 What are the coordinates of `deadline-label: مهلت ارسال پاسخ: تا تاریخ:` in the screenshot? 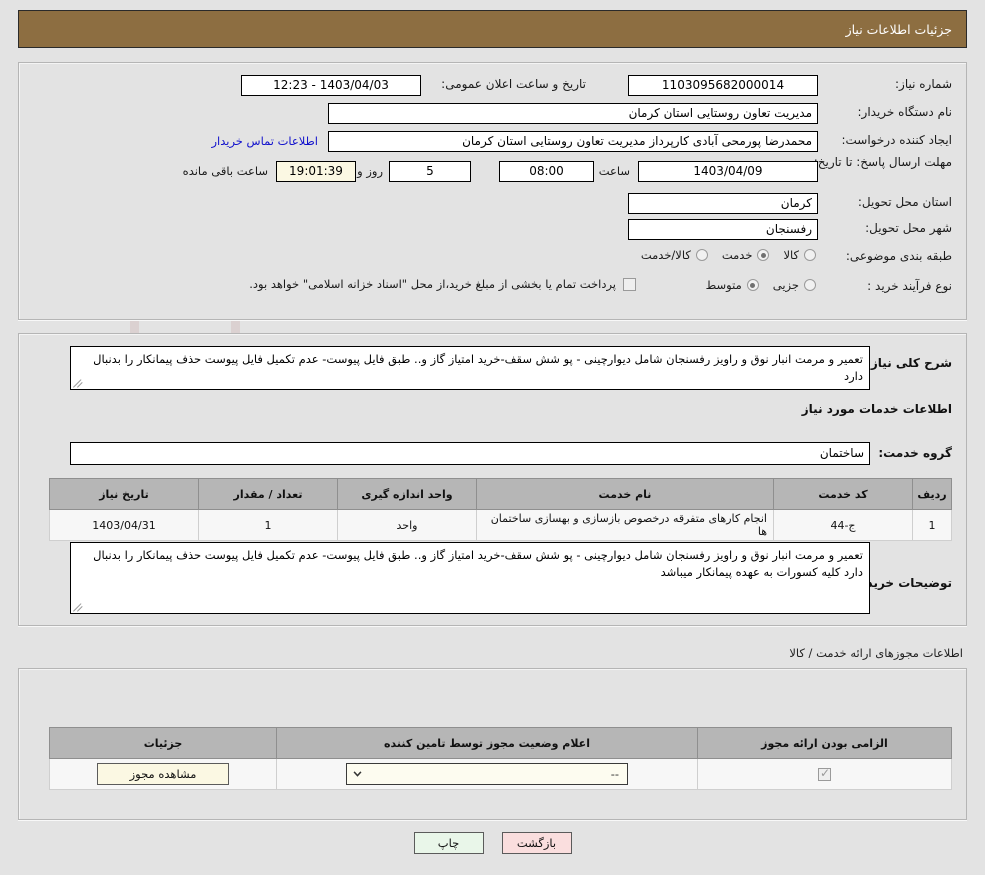 It's located at (882, 162).